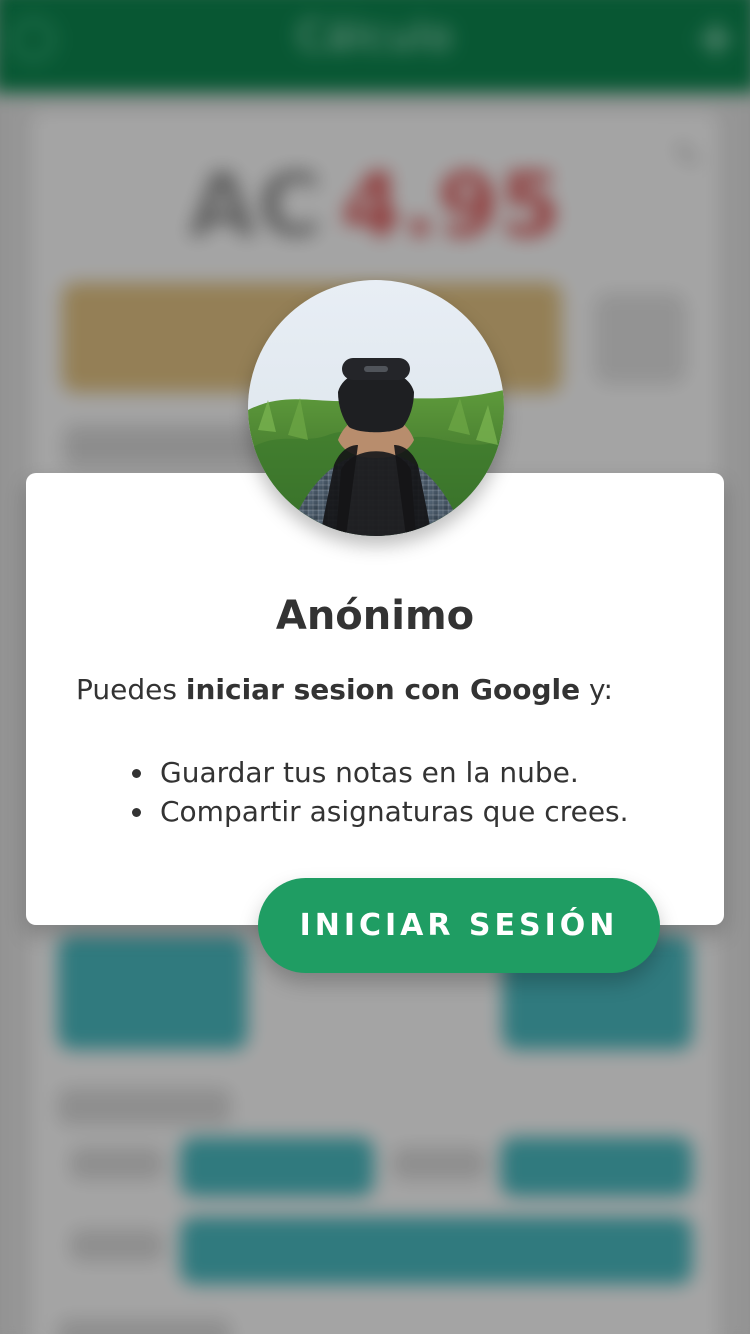 This screenshot has width=750, height=1334. I want to click on user-avatar, so click(376, 408).